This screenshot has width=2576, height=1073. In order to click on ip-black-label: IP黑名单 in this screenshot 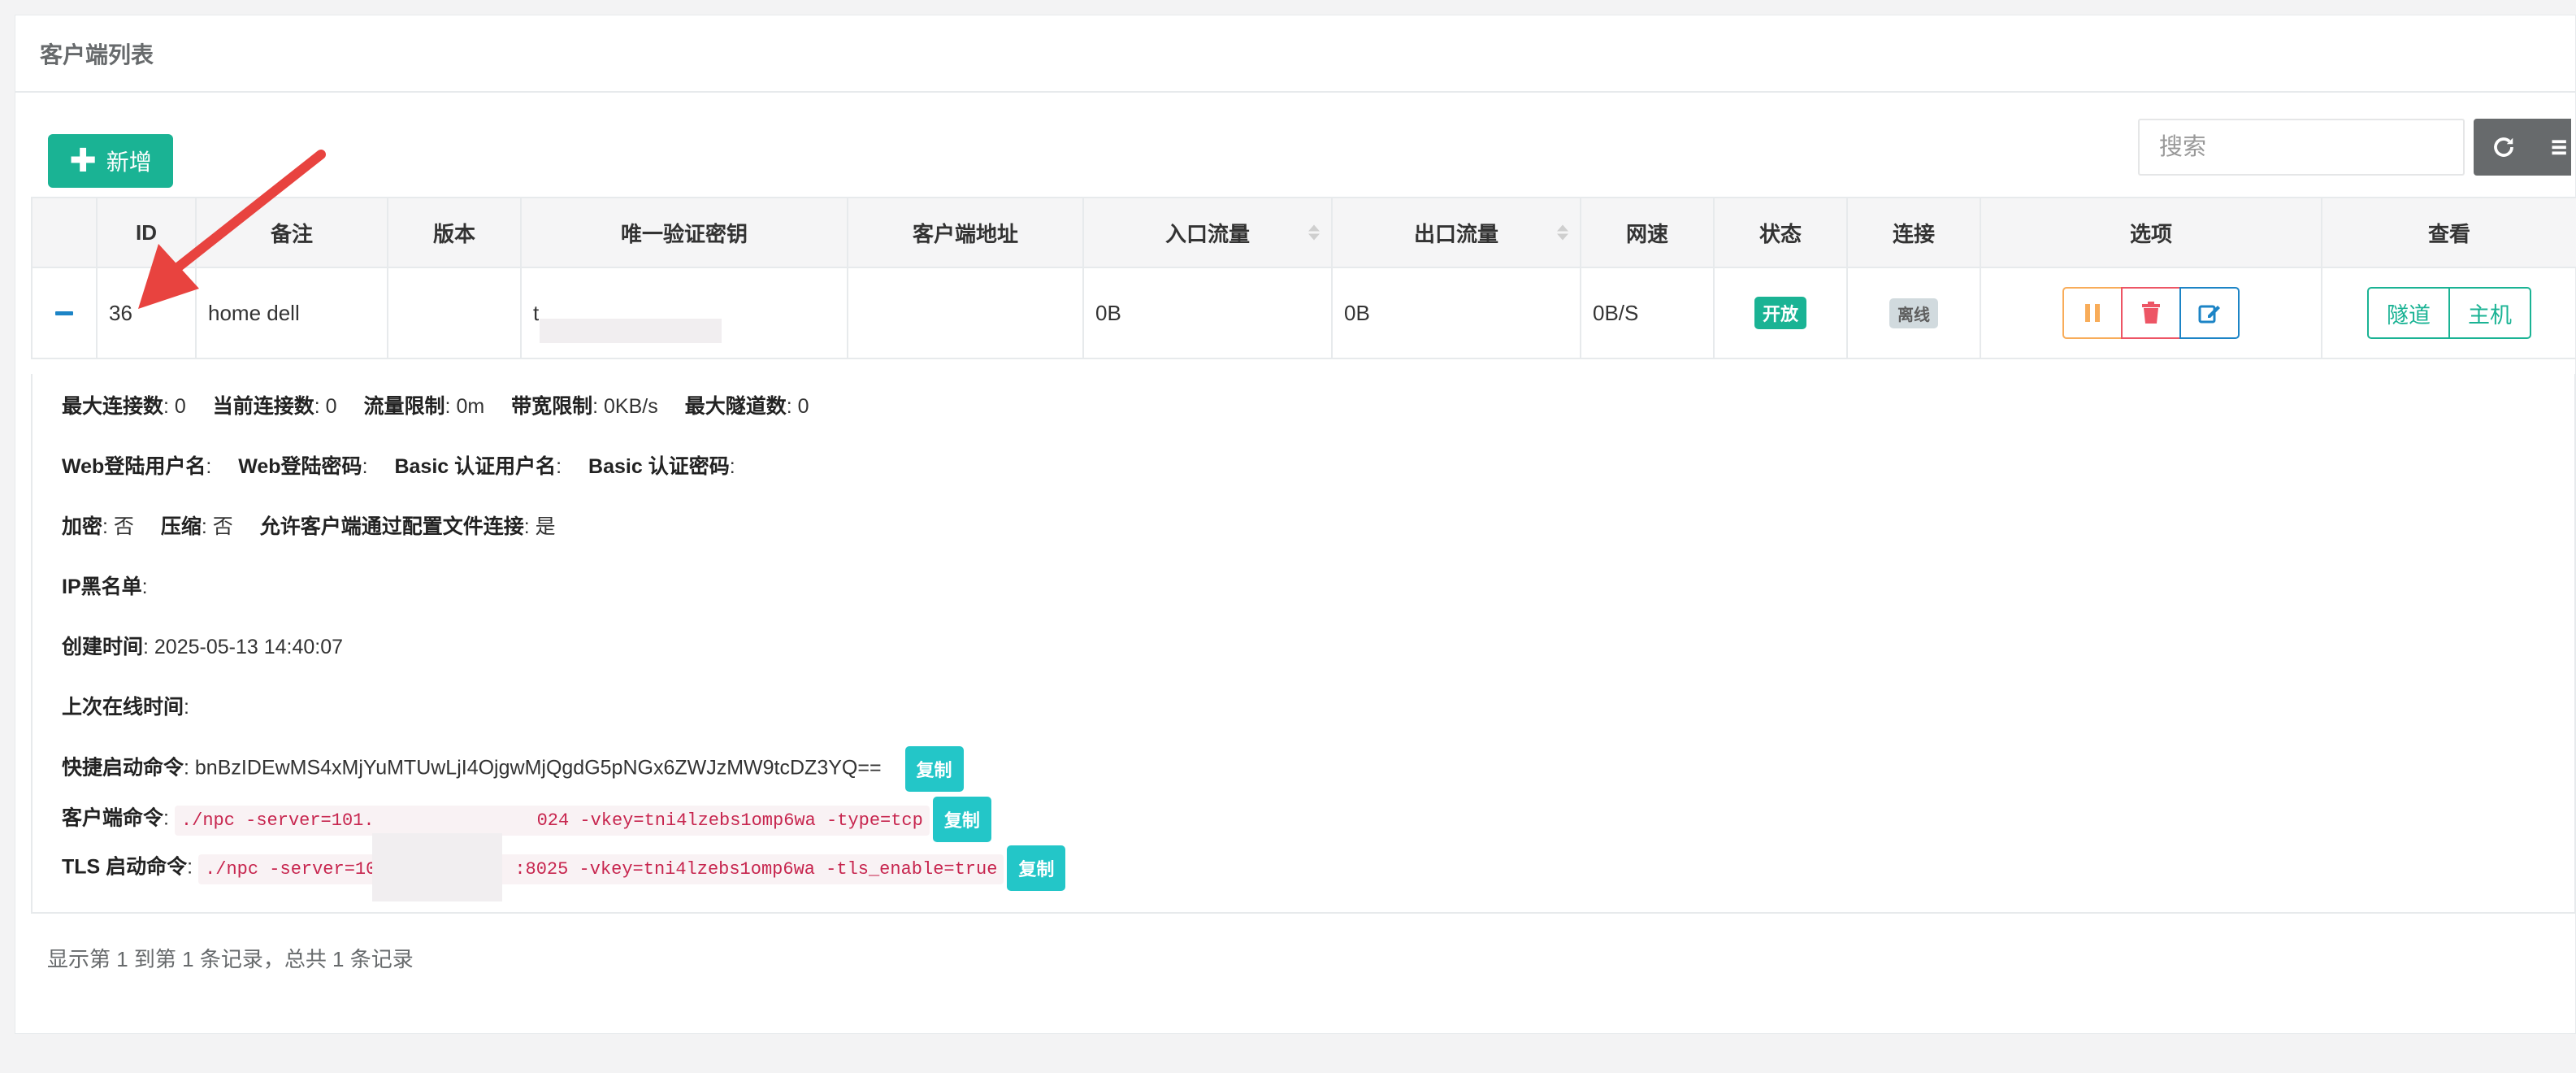, I will do `click(102, 587)`.